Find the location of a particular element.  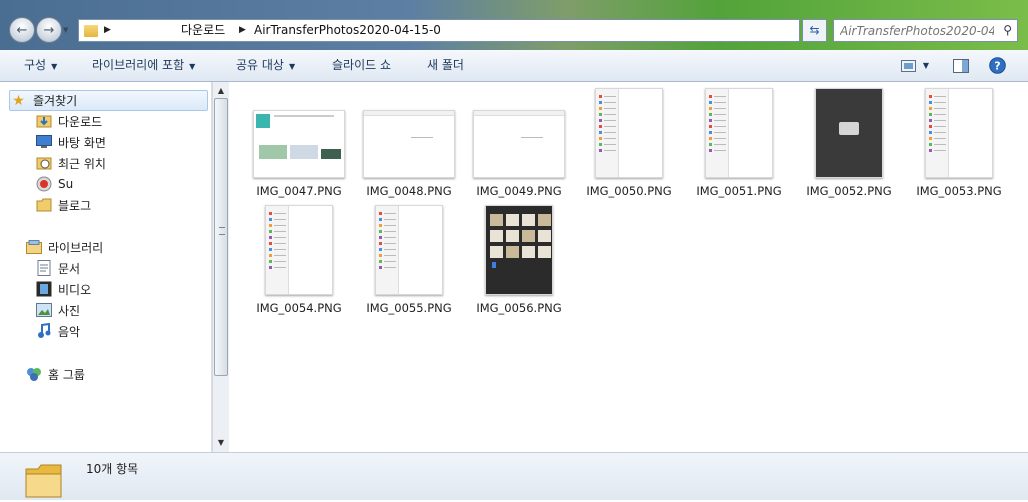

nav-item-label: 블로그 is located at coordinates (75, 205).